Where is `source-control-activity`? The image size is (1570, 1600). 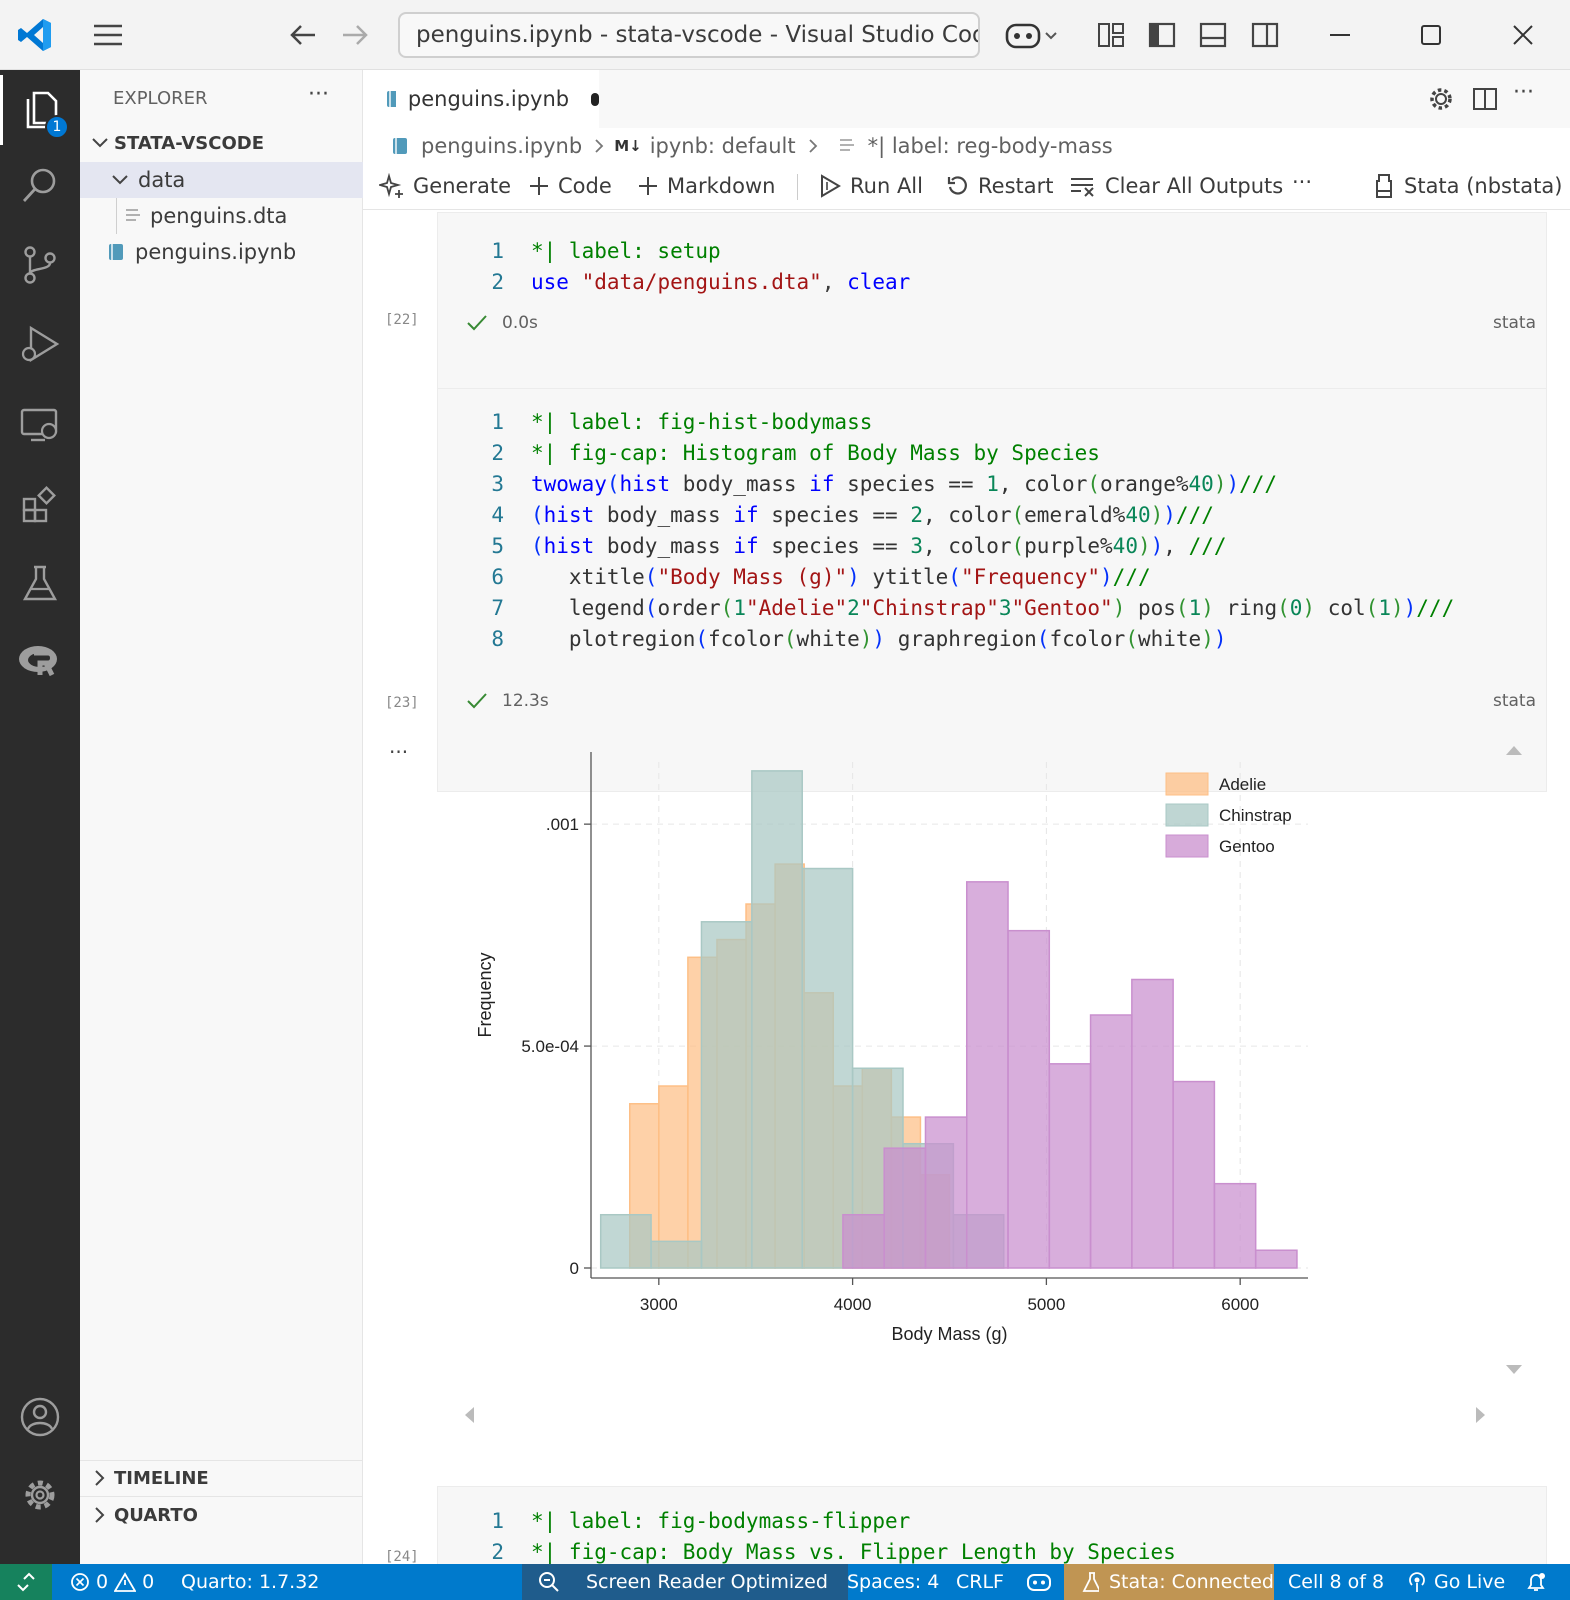
source-control-activity is located at coordinates (40, 265).